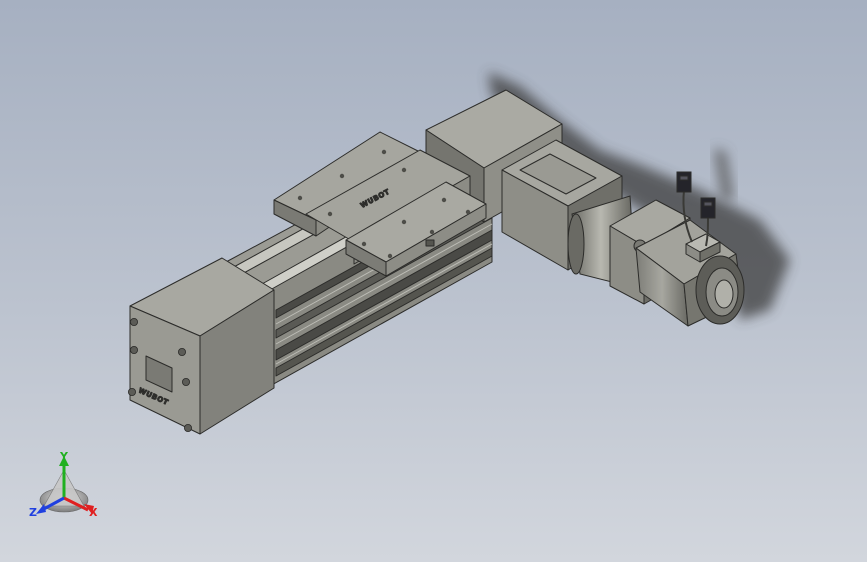  I want to click on z-axis-label: Z, so click(33, 512).